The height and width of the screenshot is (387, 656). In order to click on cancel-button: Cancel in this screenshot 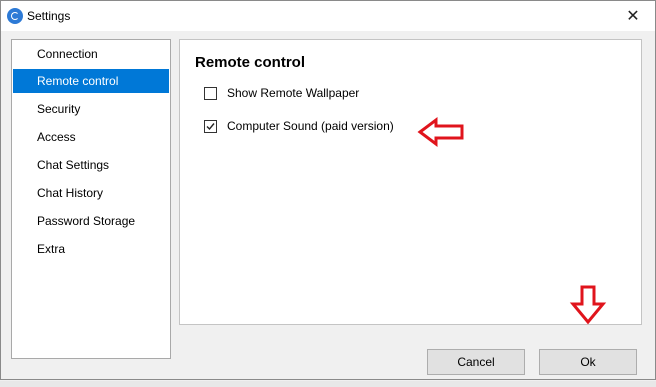, I will do `click(476, 362)`.